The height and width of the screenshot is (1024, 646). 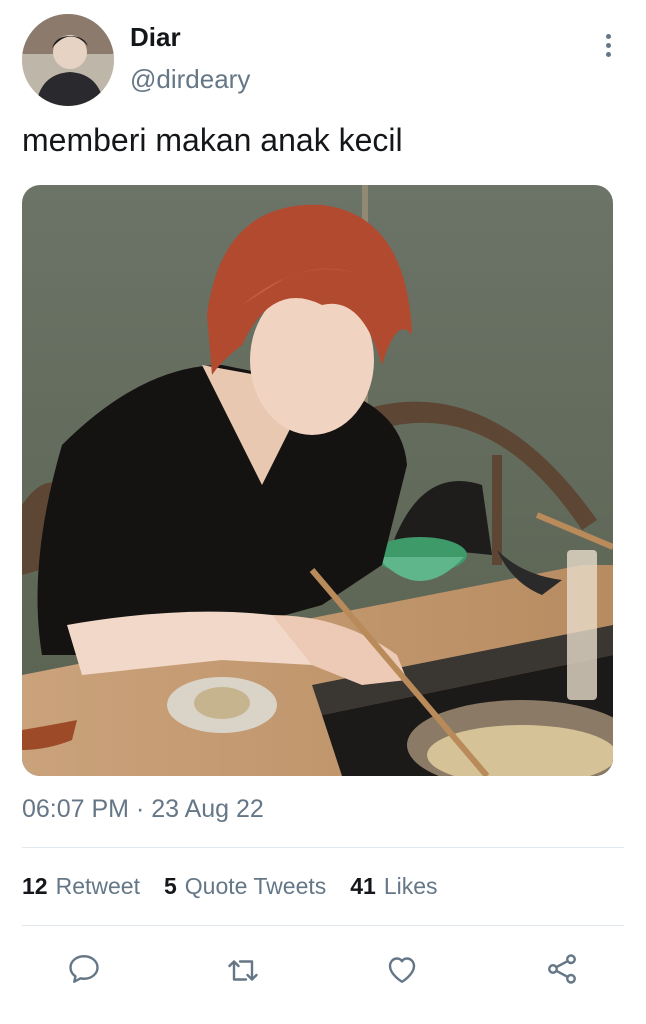 I want to click on heart-icon, so click(x=402, y=970).